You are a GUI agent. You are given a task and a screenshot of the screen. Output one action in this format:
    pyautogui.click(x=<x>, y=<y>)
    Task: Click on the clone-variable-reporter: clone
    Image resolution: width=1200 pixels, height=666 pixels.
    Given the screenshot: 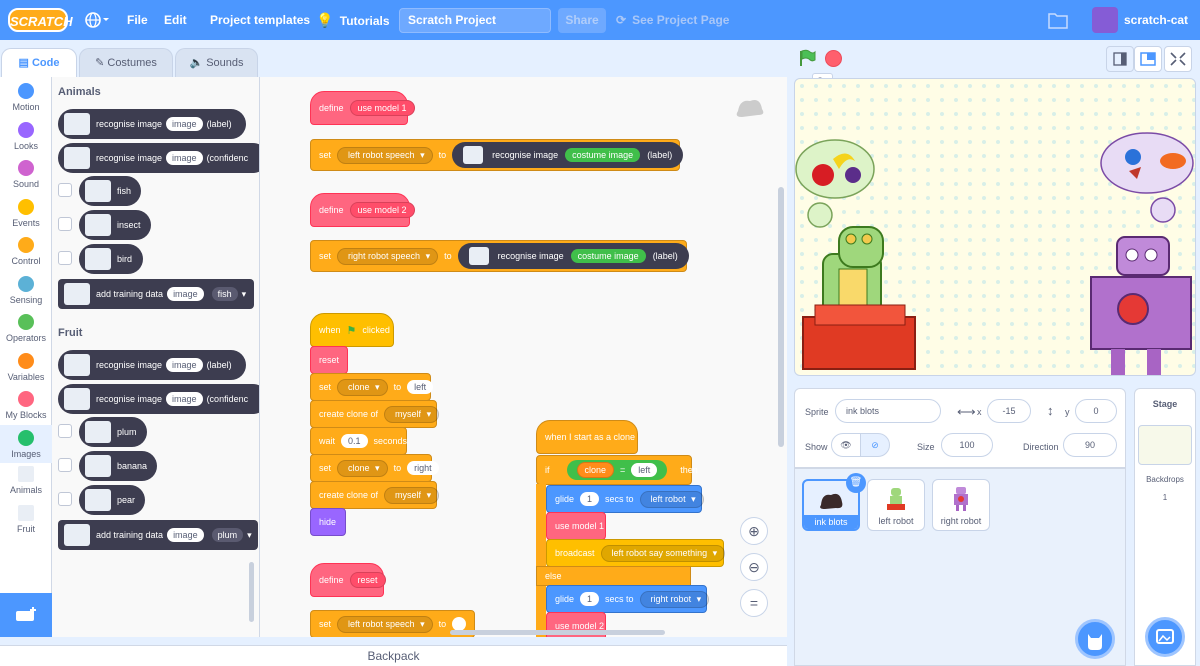 What is the action you would take?
    pyautogui.click(x=595, y=470)
    